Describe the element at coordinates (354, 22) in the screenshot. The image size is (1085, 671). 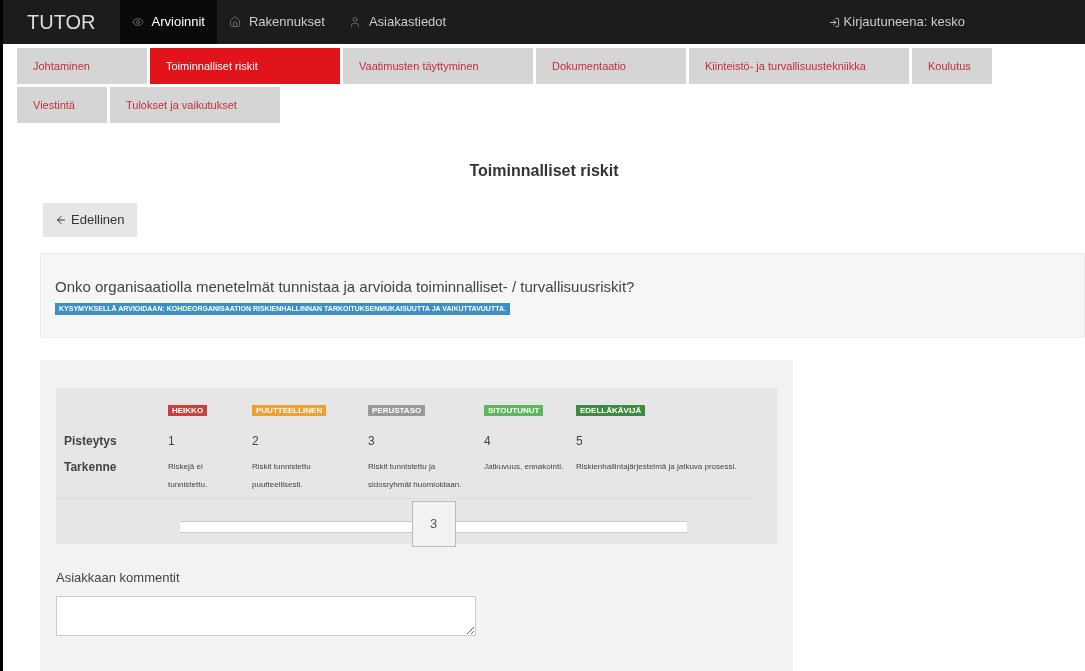
I see `user-icon` at that location.